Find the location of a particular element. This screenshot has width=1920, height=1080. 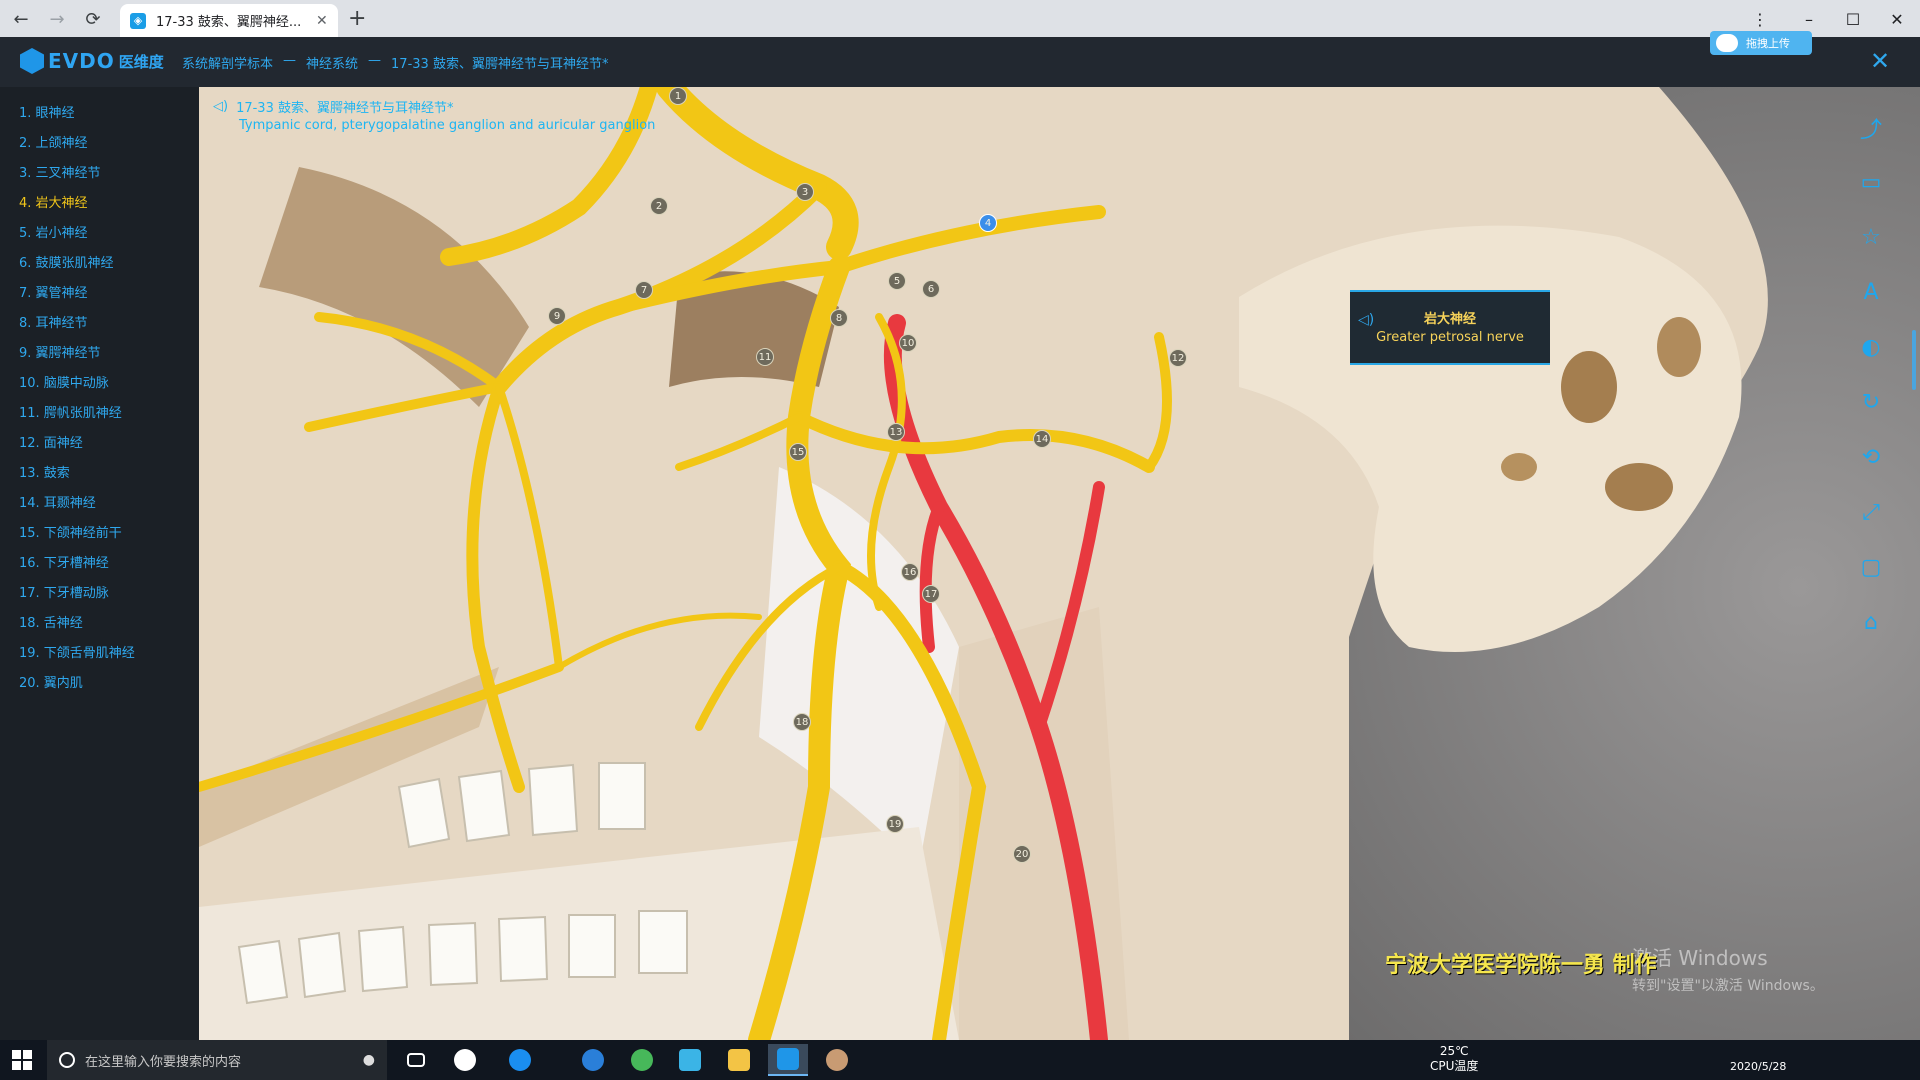

sidebar-structure-item: 19. 下颌舌骨肌神经 is located at coordinates (99, 654).